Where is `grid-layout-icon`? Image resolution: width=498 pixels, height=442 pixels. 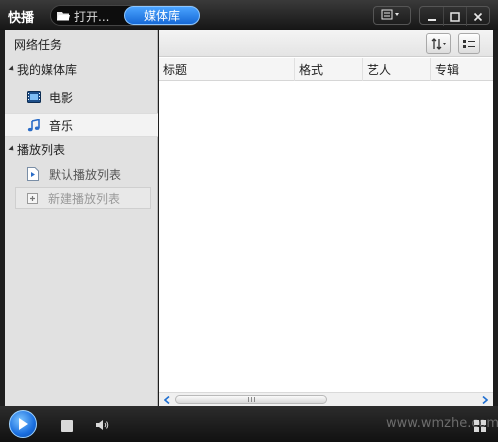 grid-layout-icon is located at coordinates (480, 426).